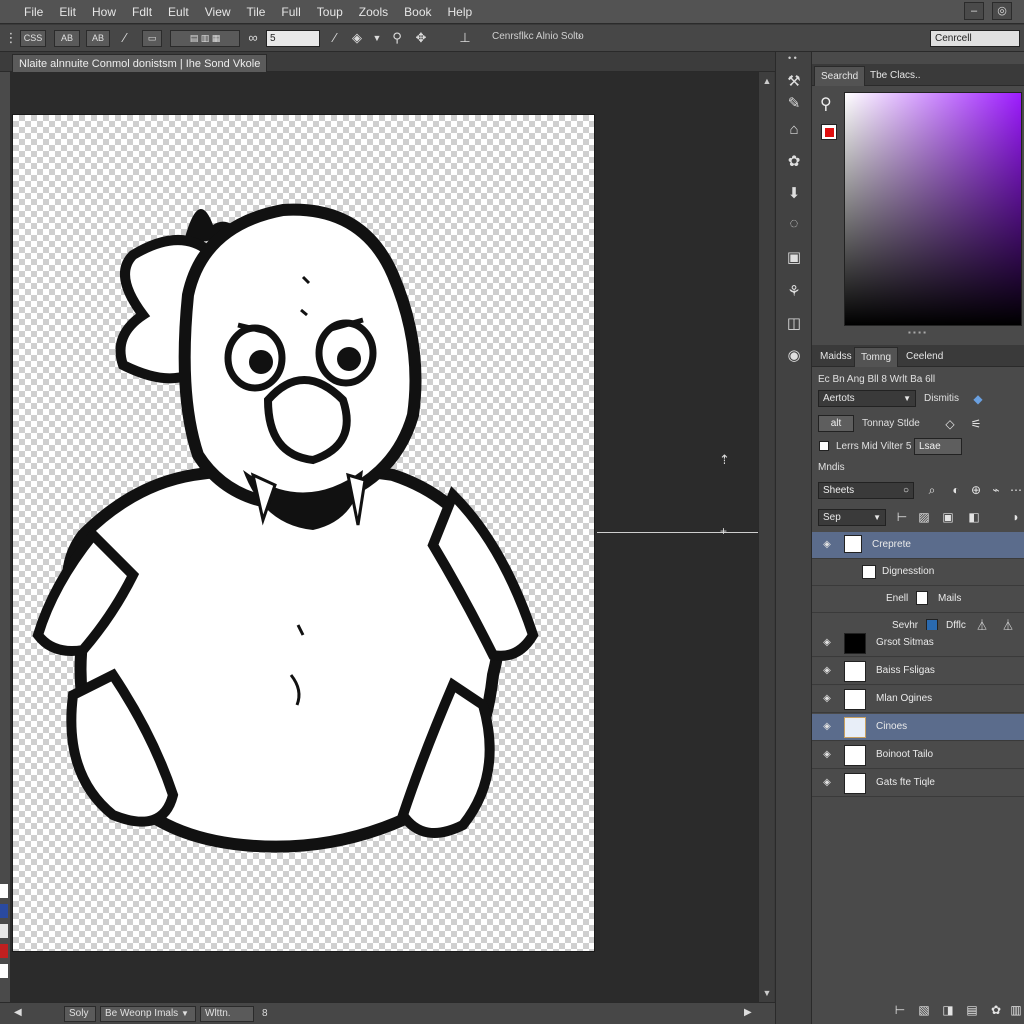  Describe the element at coordinates (792, 58) in the screenshot. I see `collapse-icon: • •` at that location.